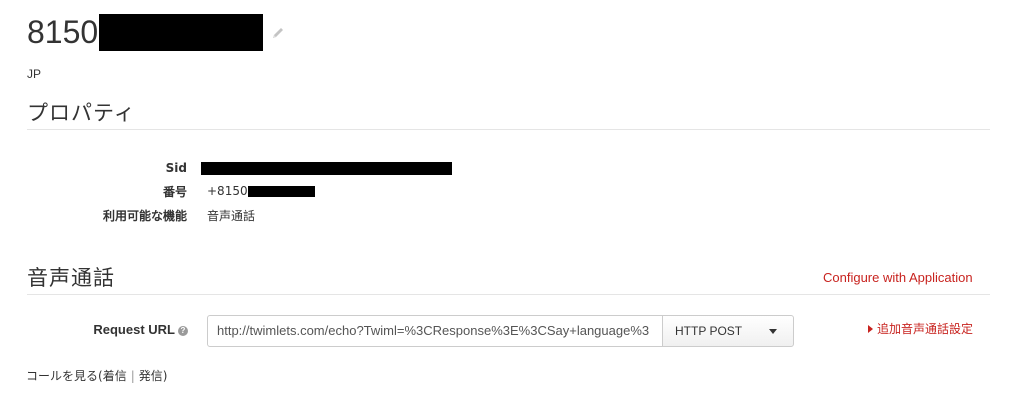  What do you see at coordinates (709, 331) in the screenshot?
I see `http-method-value: HTTP POST` at bounding box center [709, 331].